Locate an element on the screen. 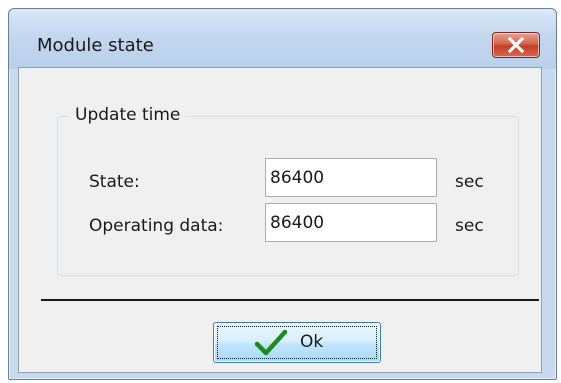 This screenshot has width=561, height=383. ok-button: Ok is located at coordinates (297, 342).